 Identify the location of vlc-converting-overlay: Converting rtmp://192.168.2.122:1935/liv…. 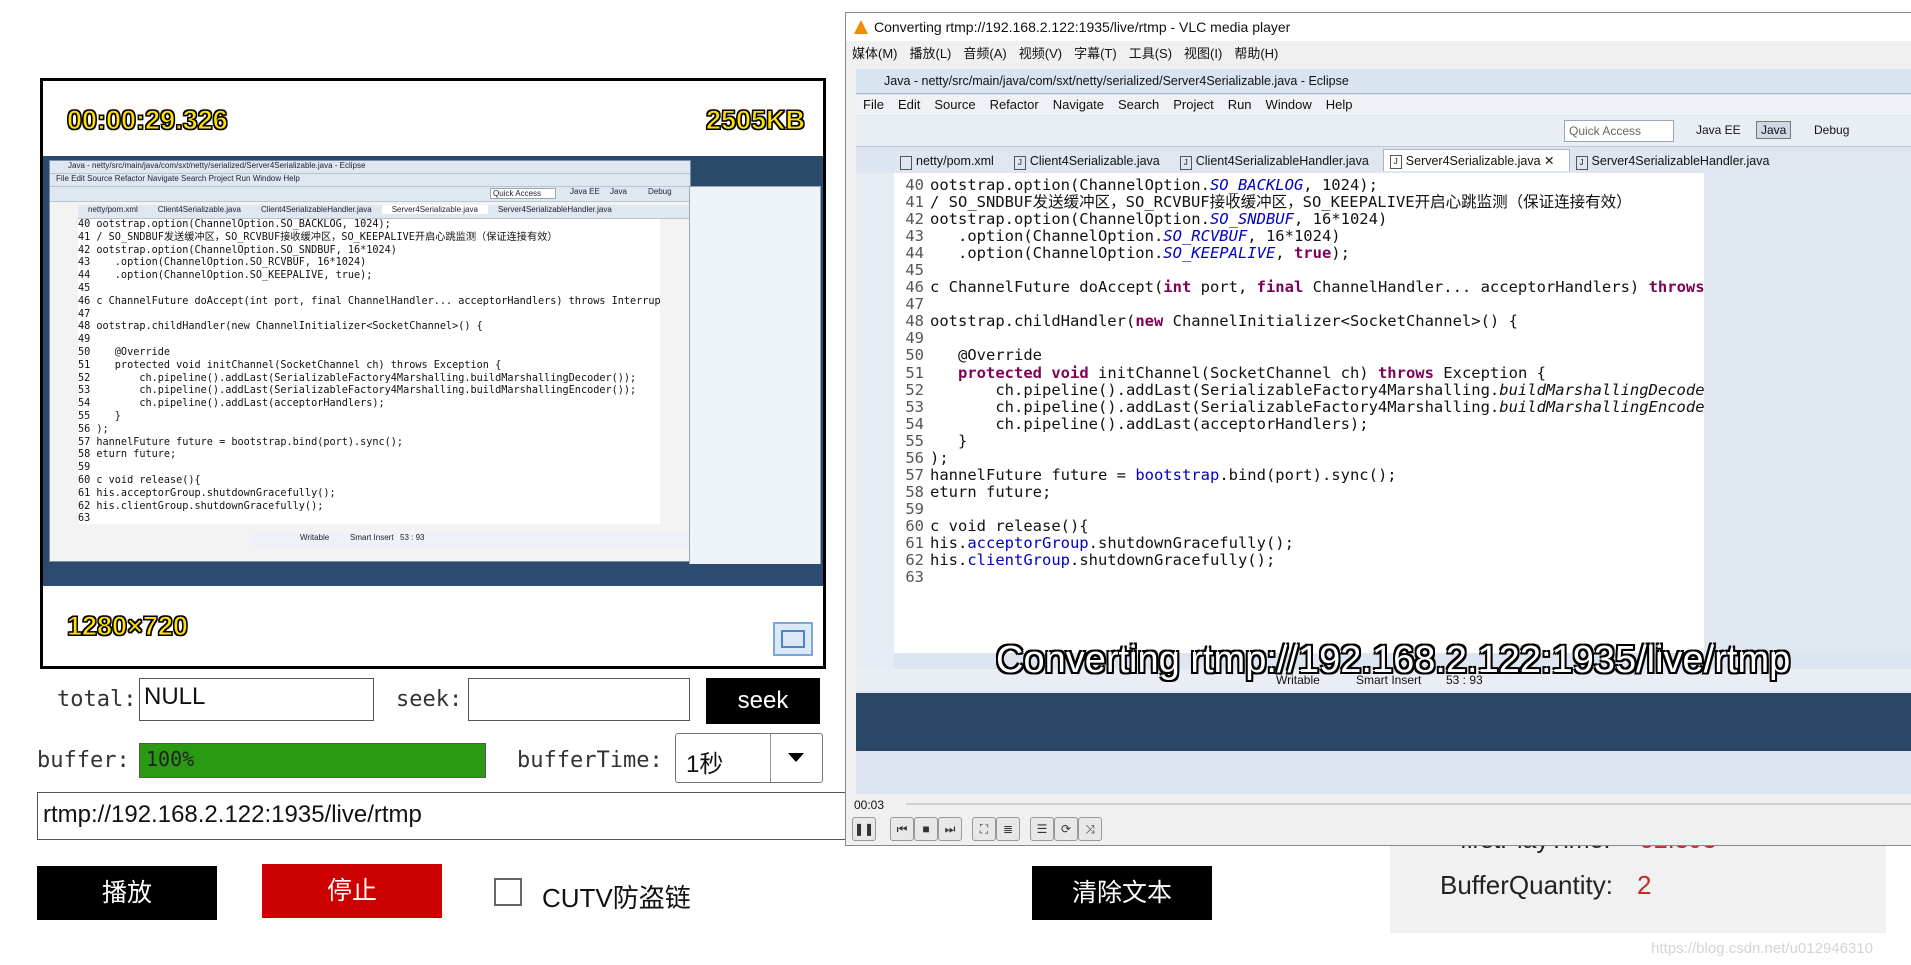
(1393, 660).